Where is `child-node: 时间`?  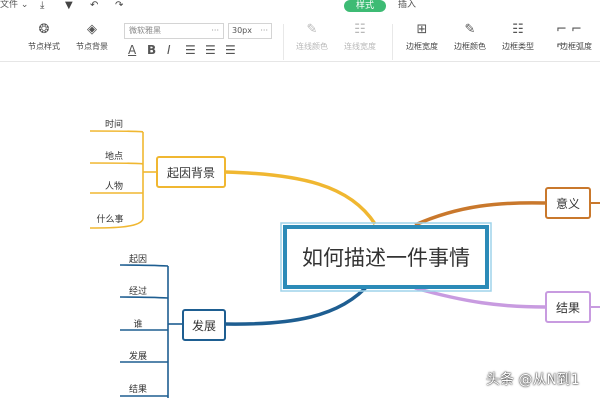
child-node: 时间 is located at coordinates (114, 124).